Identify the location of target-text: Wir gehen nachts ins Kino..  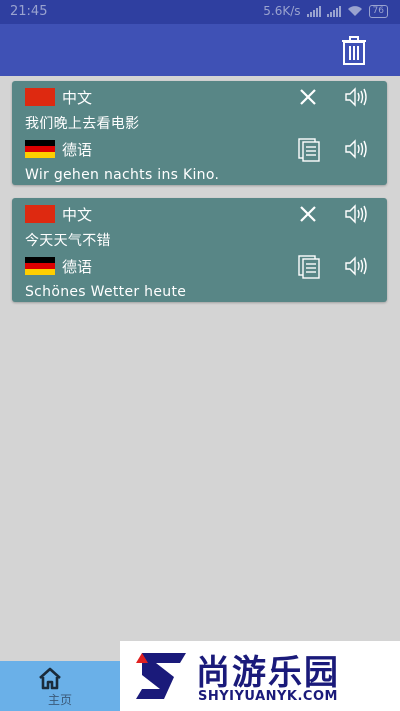
(122, 175).